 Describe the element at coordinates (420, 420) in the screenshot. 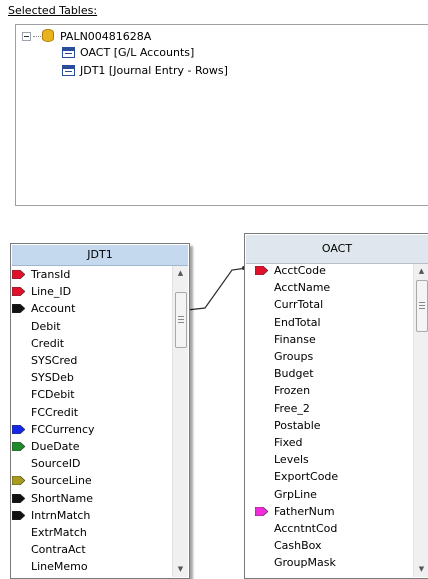

I see `oact-scrollbar: ▲ ▼` at that location.